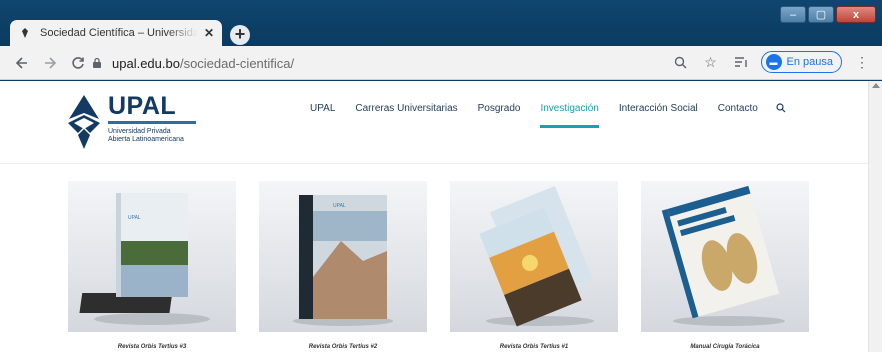 The height and width of the screenshot is (352, 882). I want to click on nav-carreras: Carreras Universitarias, so click(406, 109).